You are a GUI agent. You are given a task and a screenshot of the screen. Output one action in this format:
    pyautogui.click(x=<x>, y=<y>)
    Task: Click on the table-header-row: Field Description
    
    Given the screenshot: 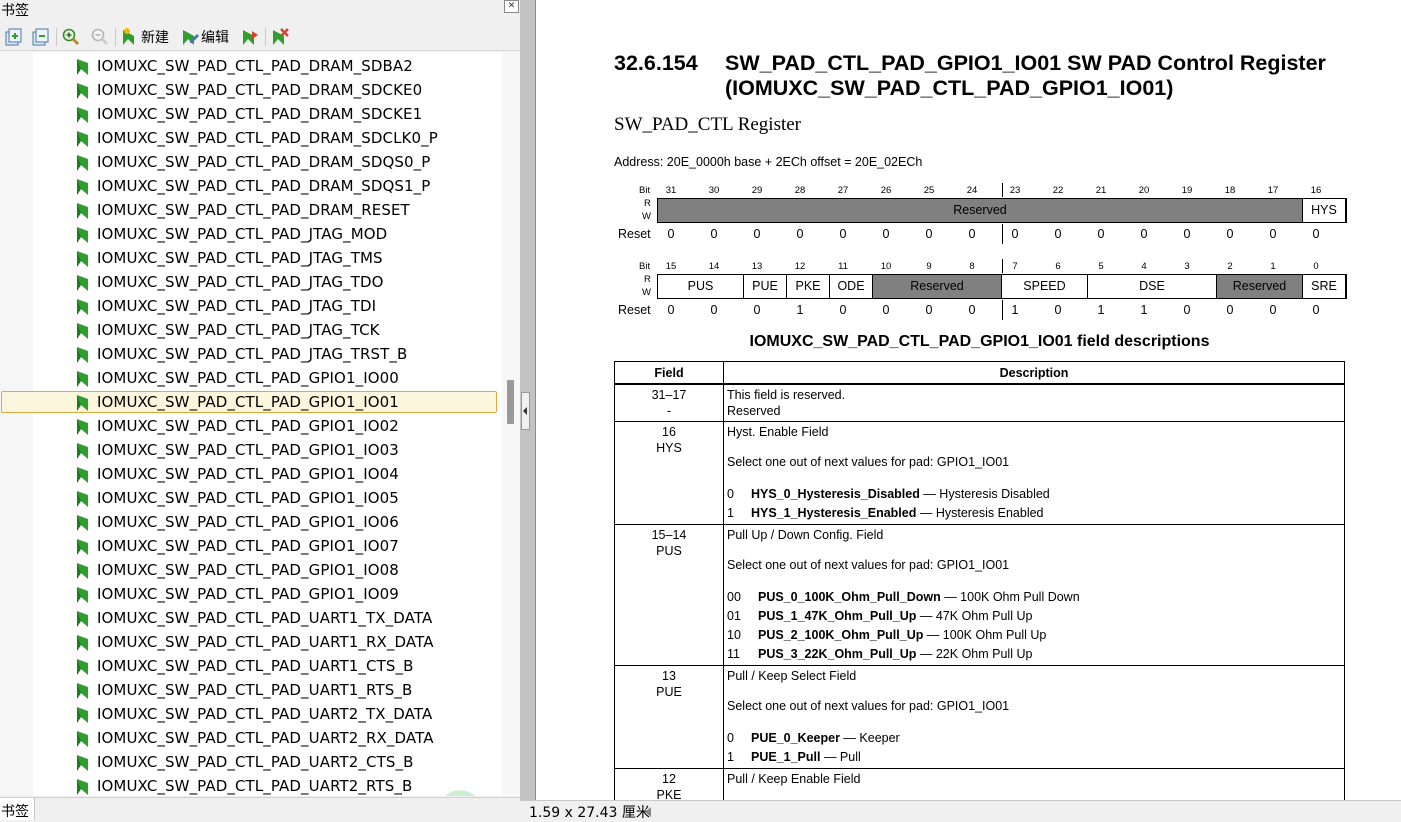 What is the action you would take?
    pyautogui.click(x=979, y=373)
    